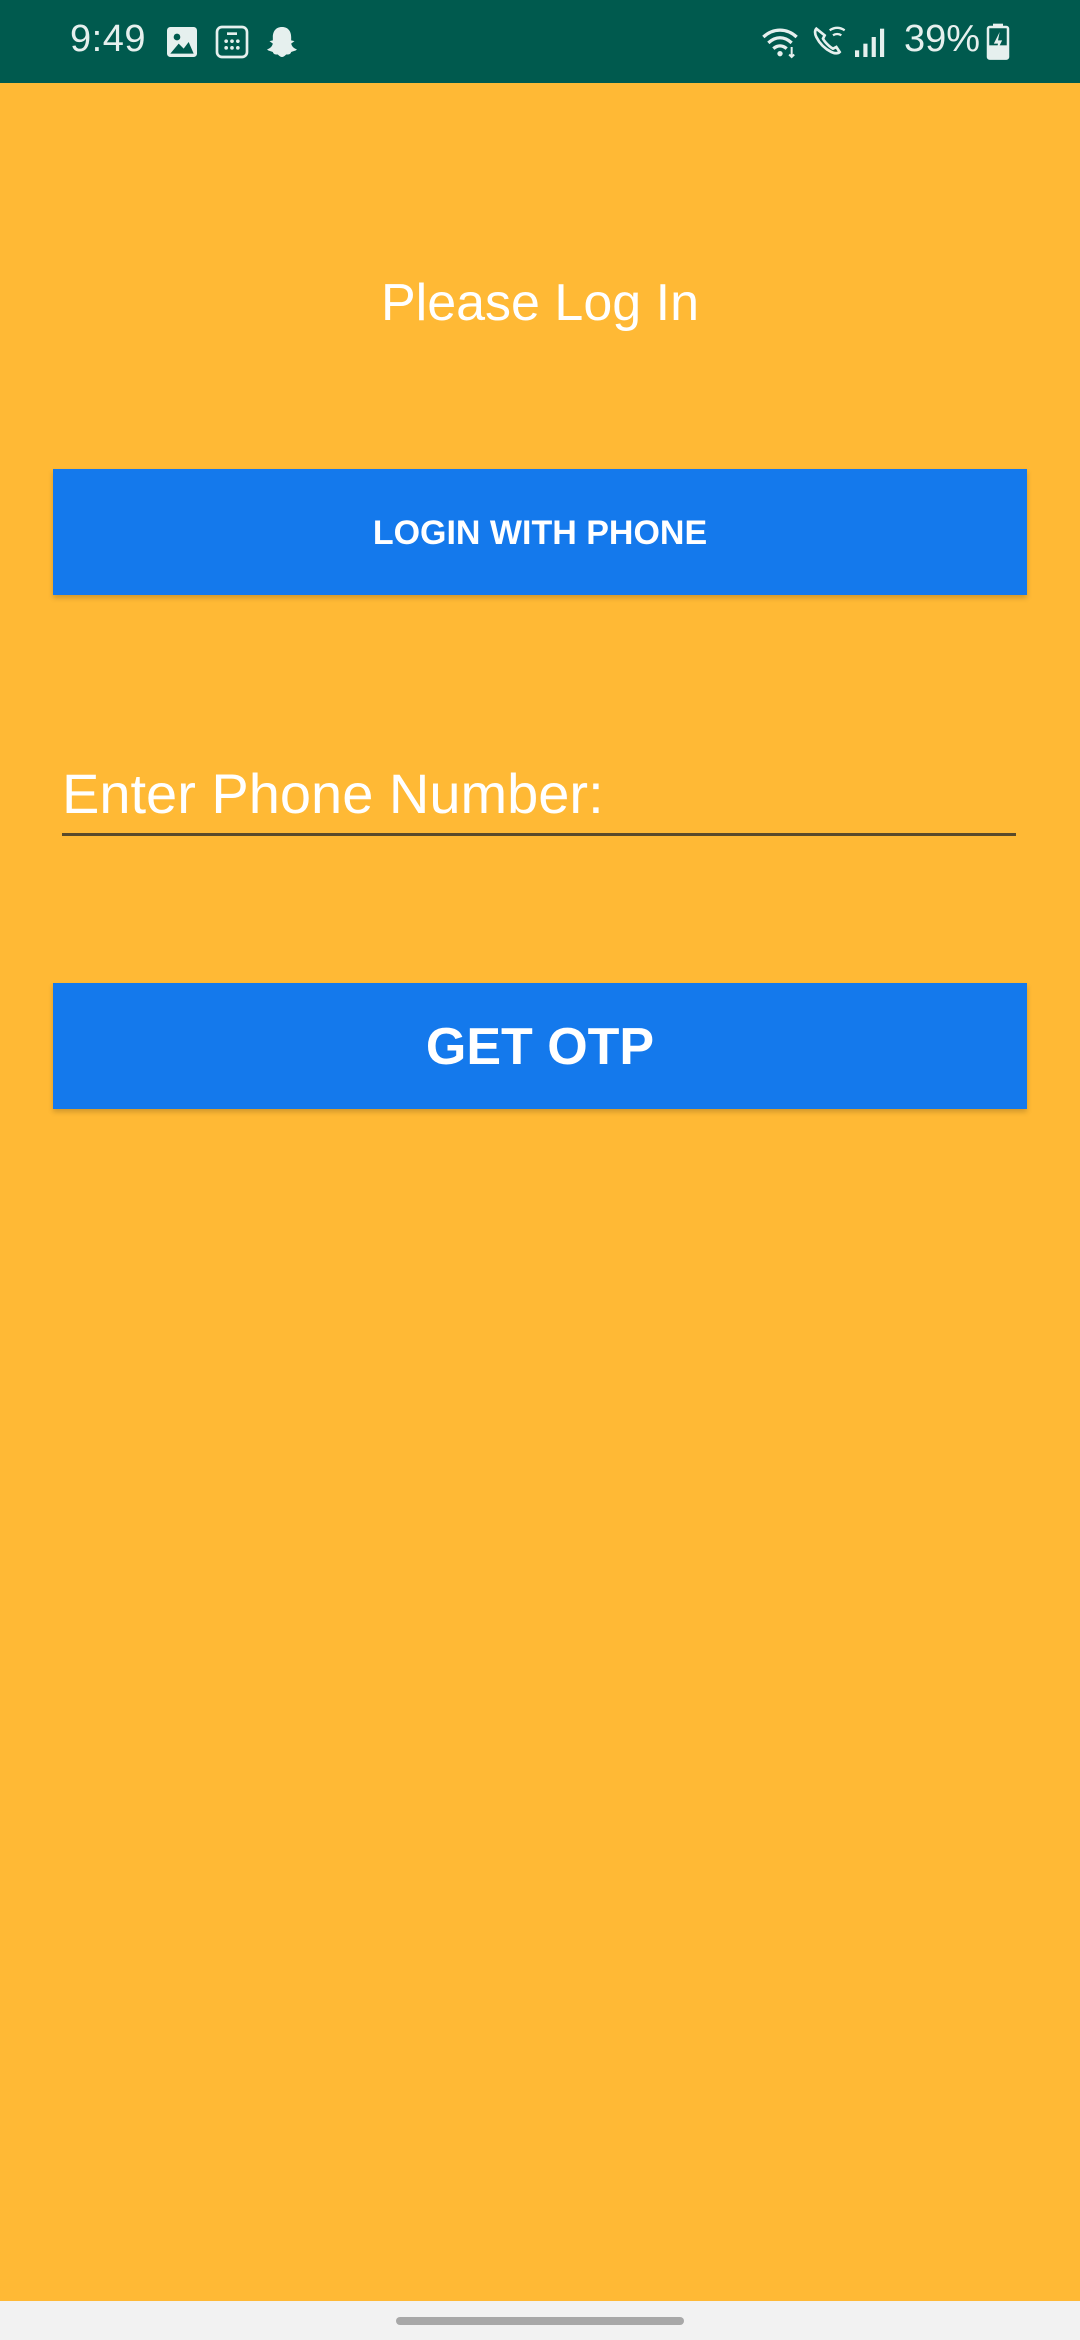 This screenshot has height=2340, width=1080. I want to click on get-otp-button: GET OTP, so click(540, 1046).